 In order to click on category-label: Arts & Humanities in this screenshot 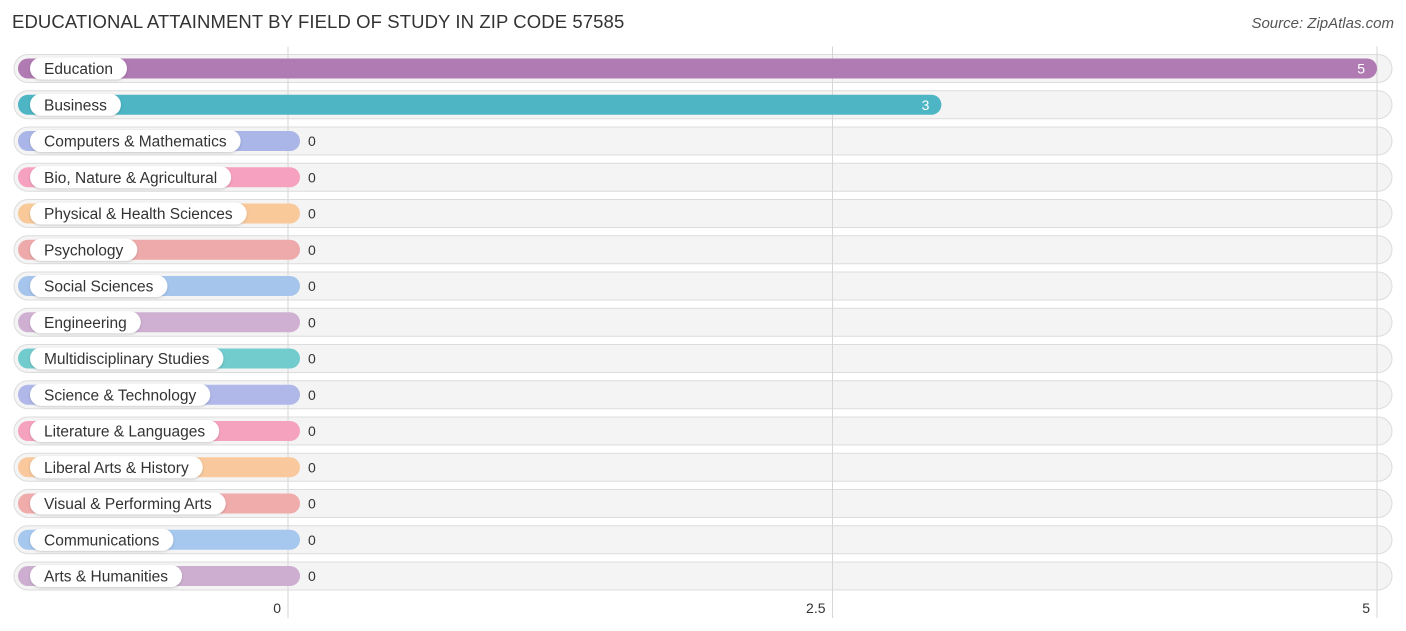, I will do `click(106, 577)`.